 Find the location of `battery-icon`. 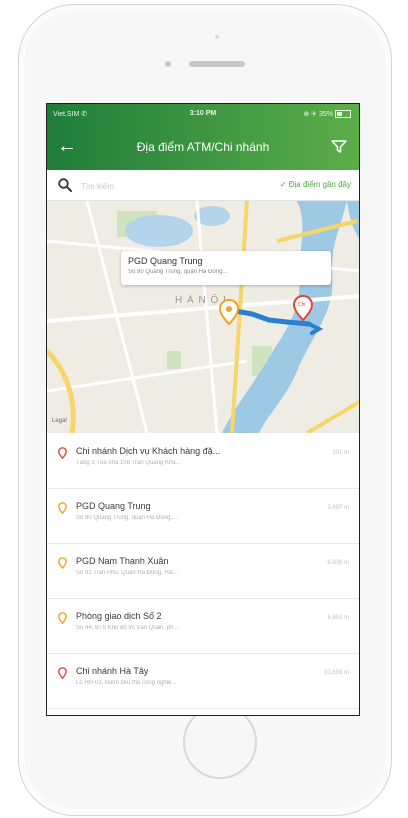

battery-icon is located at coordinates (343, 114).